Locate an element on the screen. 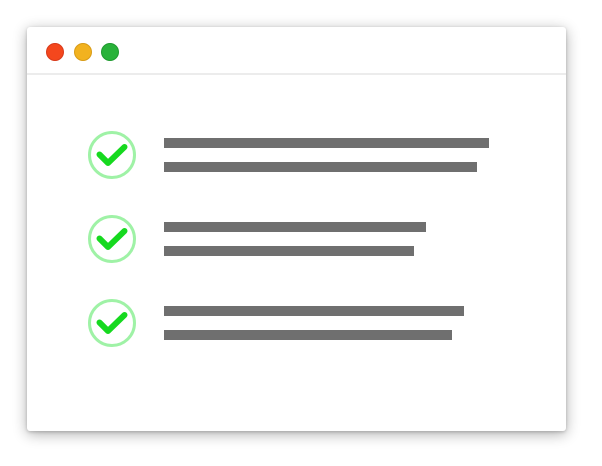  minimize-button is located at coordinates (83, 52).